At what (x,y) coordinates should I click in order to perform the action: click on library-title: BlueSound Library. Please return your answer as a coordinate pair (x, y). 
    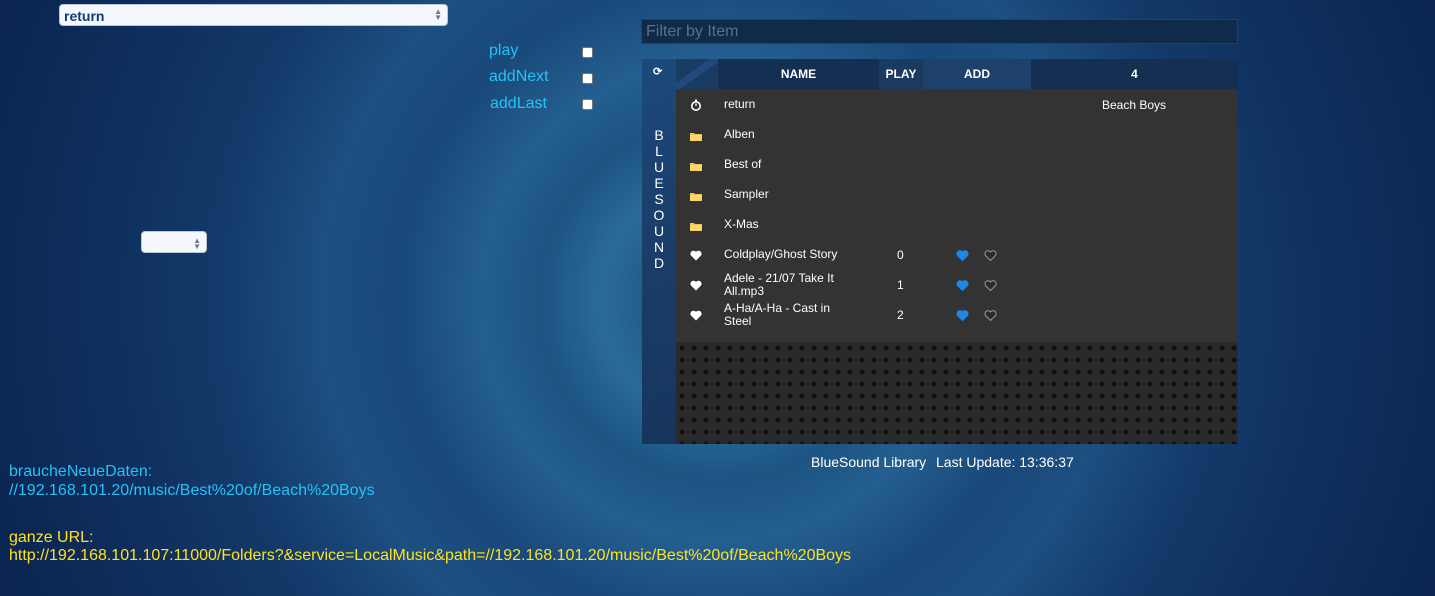
    Looking at the image, I should click on (869, 462).